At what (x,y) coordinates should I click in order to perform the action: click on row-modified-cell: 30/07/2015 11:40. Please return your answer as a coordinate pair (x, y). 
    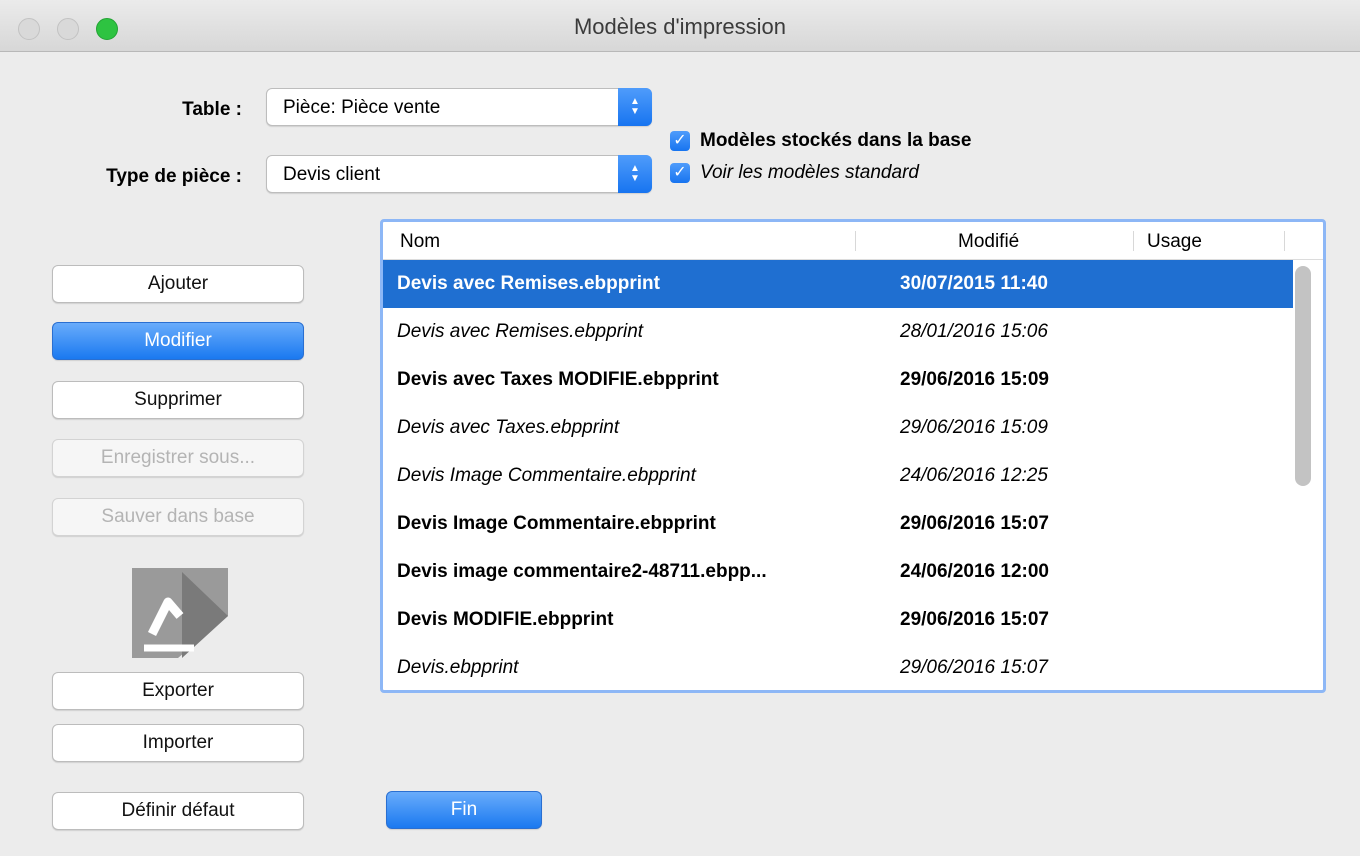
    Looking at the image, I should click on (974, 283).